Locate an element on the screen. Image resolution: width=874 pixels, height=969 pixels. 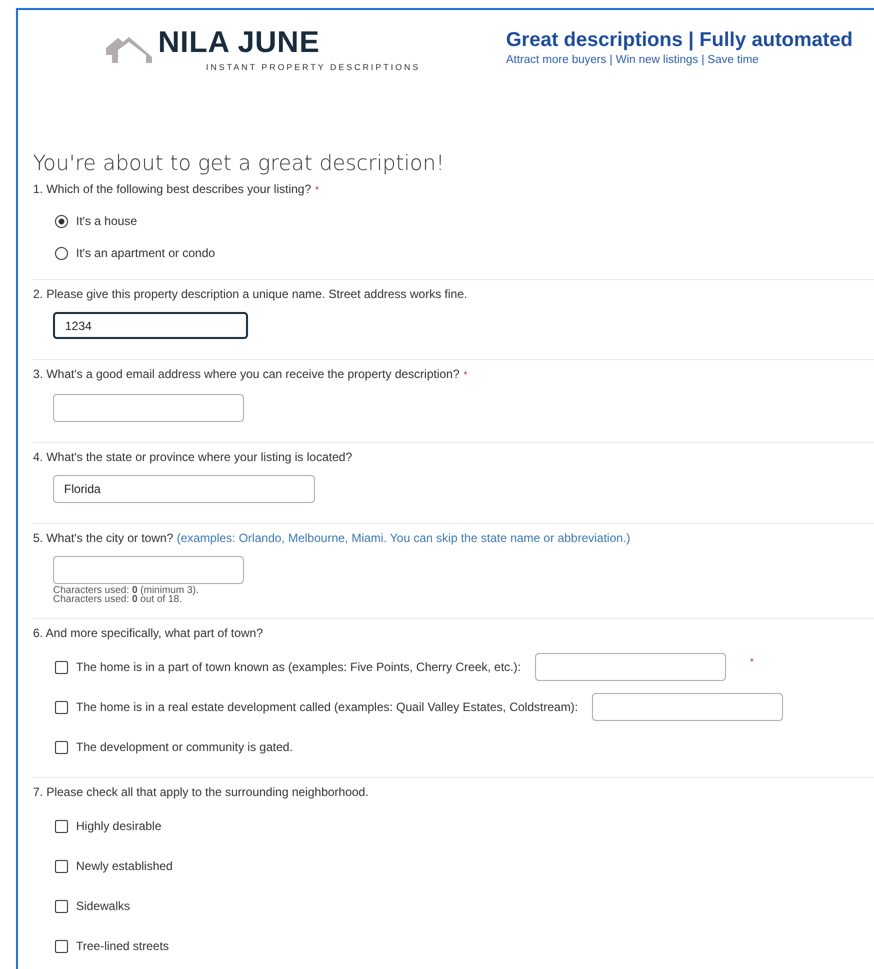
question-label: 2. Please give this property description a unique name. Street address works fine. is located at coordinates (250, 294).